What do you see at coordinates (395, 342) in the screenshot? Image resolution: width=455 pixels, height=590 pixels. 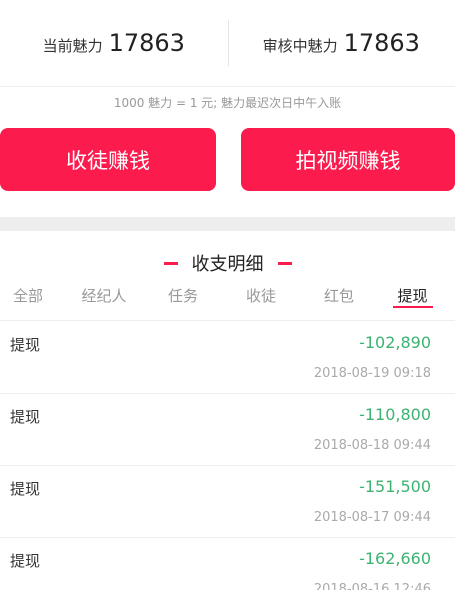 I see `record-amount: -102,890` at bounding box center [395, 342].